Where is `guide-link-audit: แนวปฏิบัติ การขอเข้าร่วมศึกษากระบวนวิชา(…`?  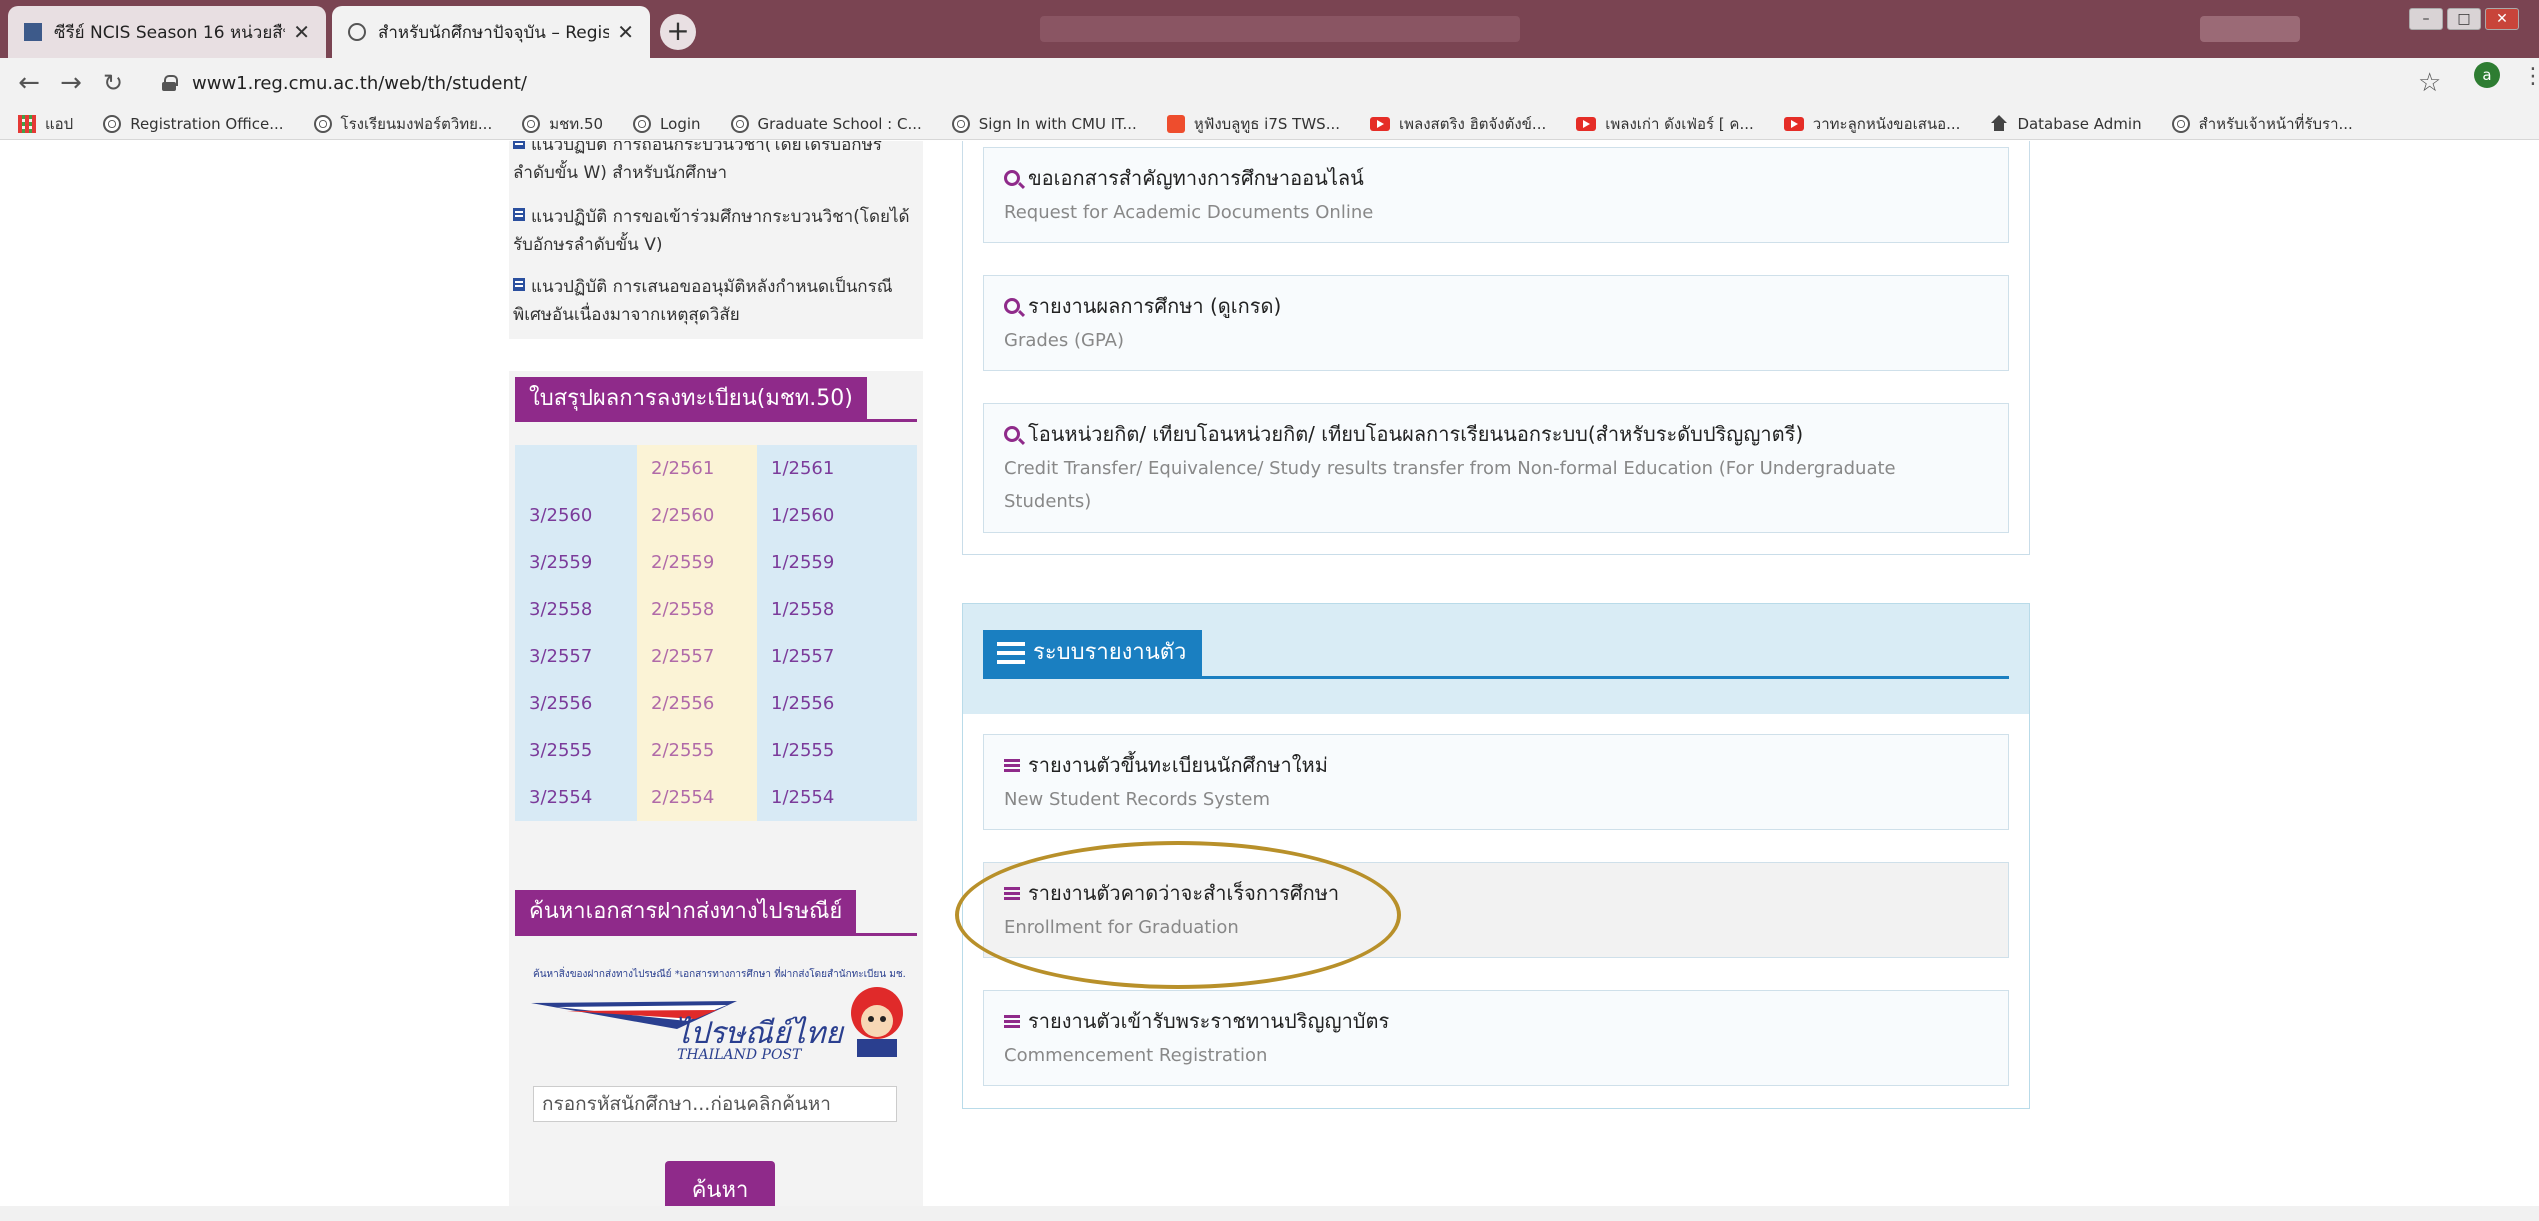 guide-link-audit: แนวปฏิบัติ การขอเข้าร่วมศึกษากระบวนวิชา(… is located at coordinates (716, 231).